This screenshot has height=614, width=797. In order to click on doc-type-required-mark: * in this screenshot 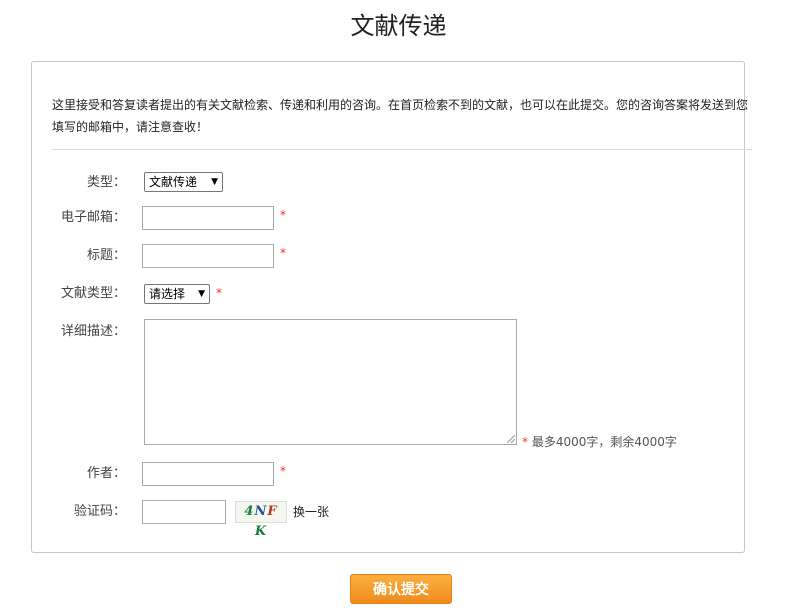, I will do `click(219, 293)`.